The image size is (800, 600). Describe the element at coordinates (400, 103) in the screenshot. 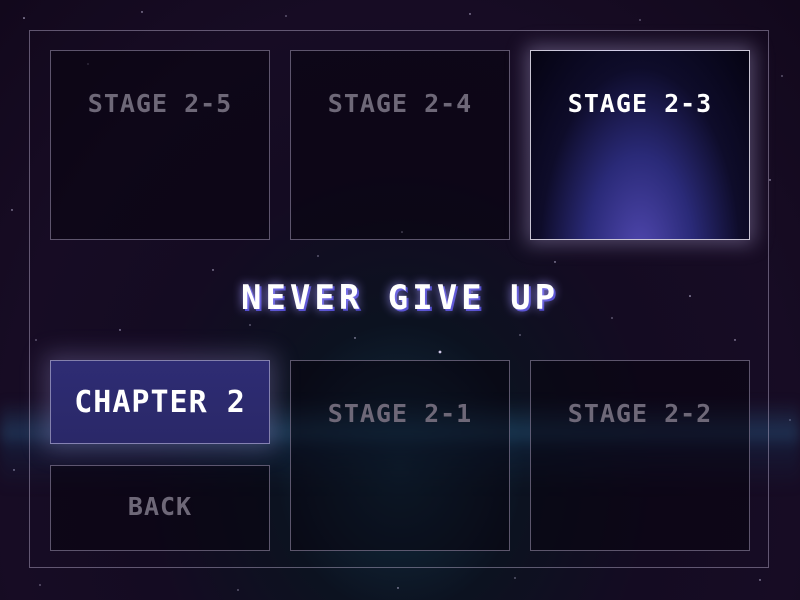

I see `stage-label: STAGE 2-4` at that location.